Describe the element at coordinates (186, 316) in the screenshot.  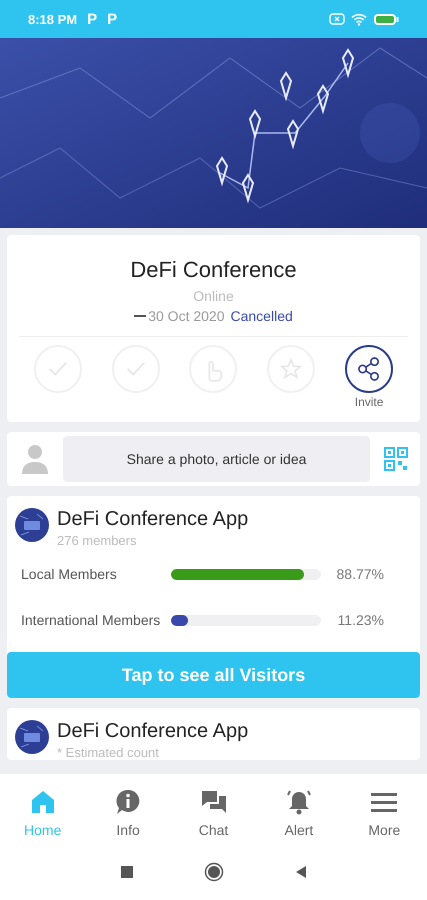
I see `event-date: 30 Oct 2020` at that location.